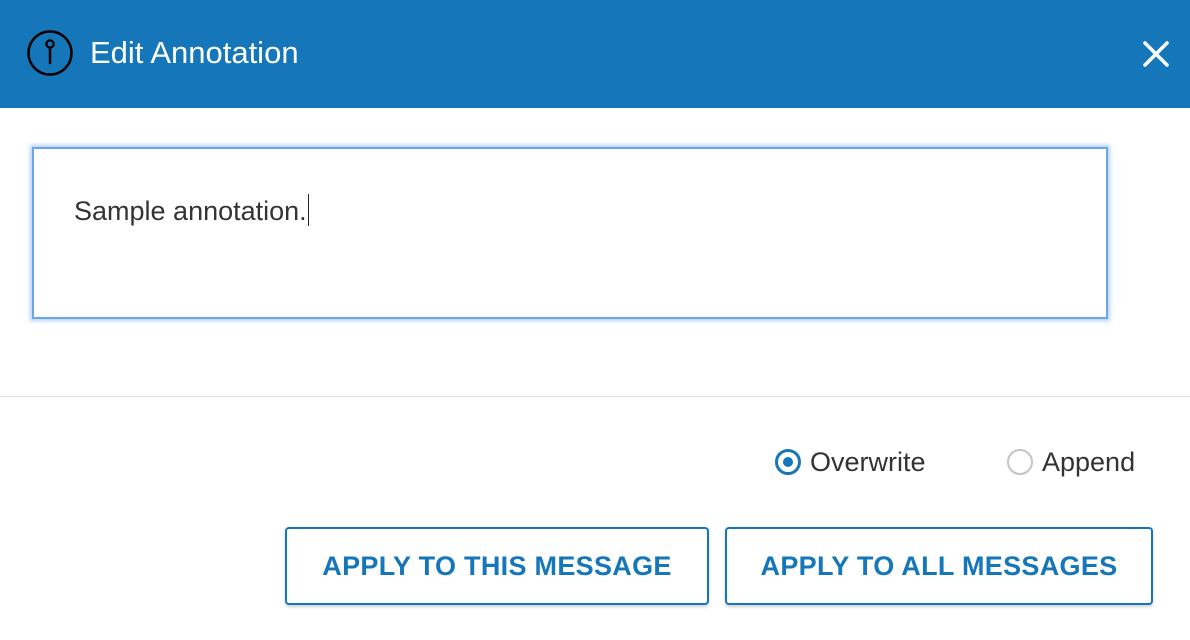 This screenshot has height=640, width=1190. I want to click on annotation-text-line: Sample annotation., so click(191, 211).